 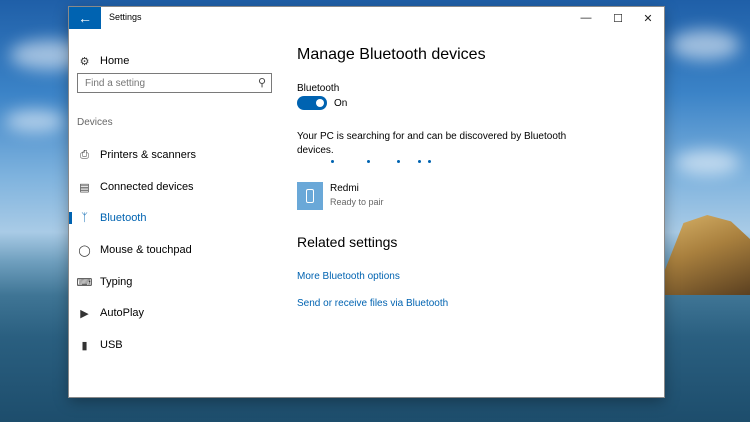 I want to click on mouse-icon: ◯, so click(x=84, y=250).